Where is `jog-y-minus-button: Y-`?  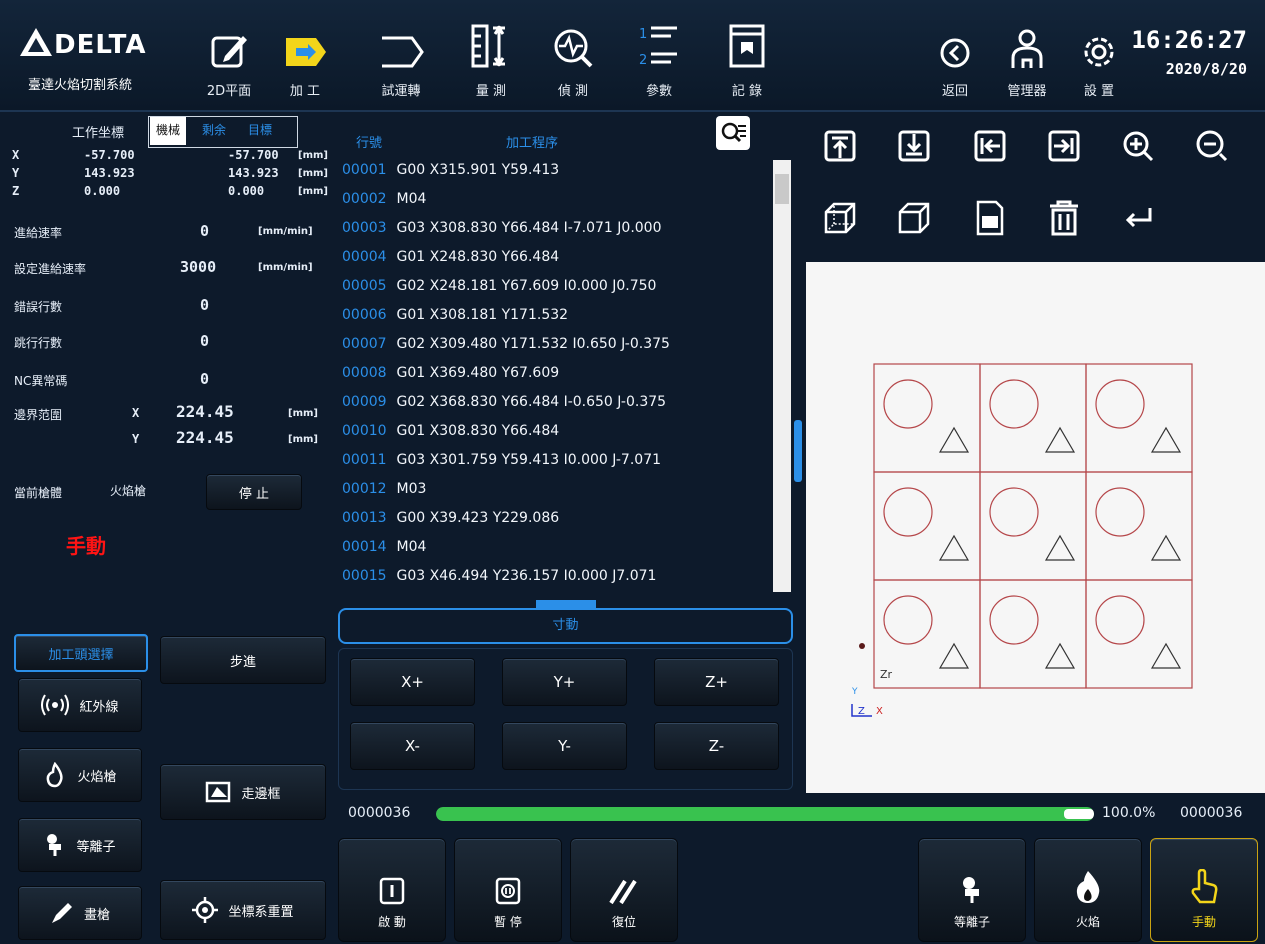
jog-y-minus-button: Y- is located at coordinates (564, 746).